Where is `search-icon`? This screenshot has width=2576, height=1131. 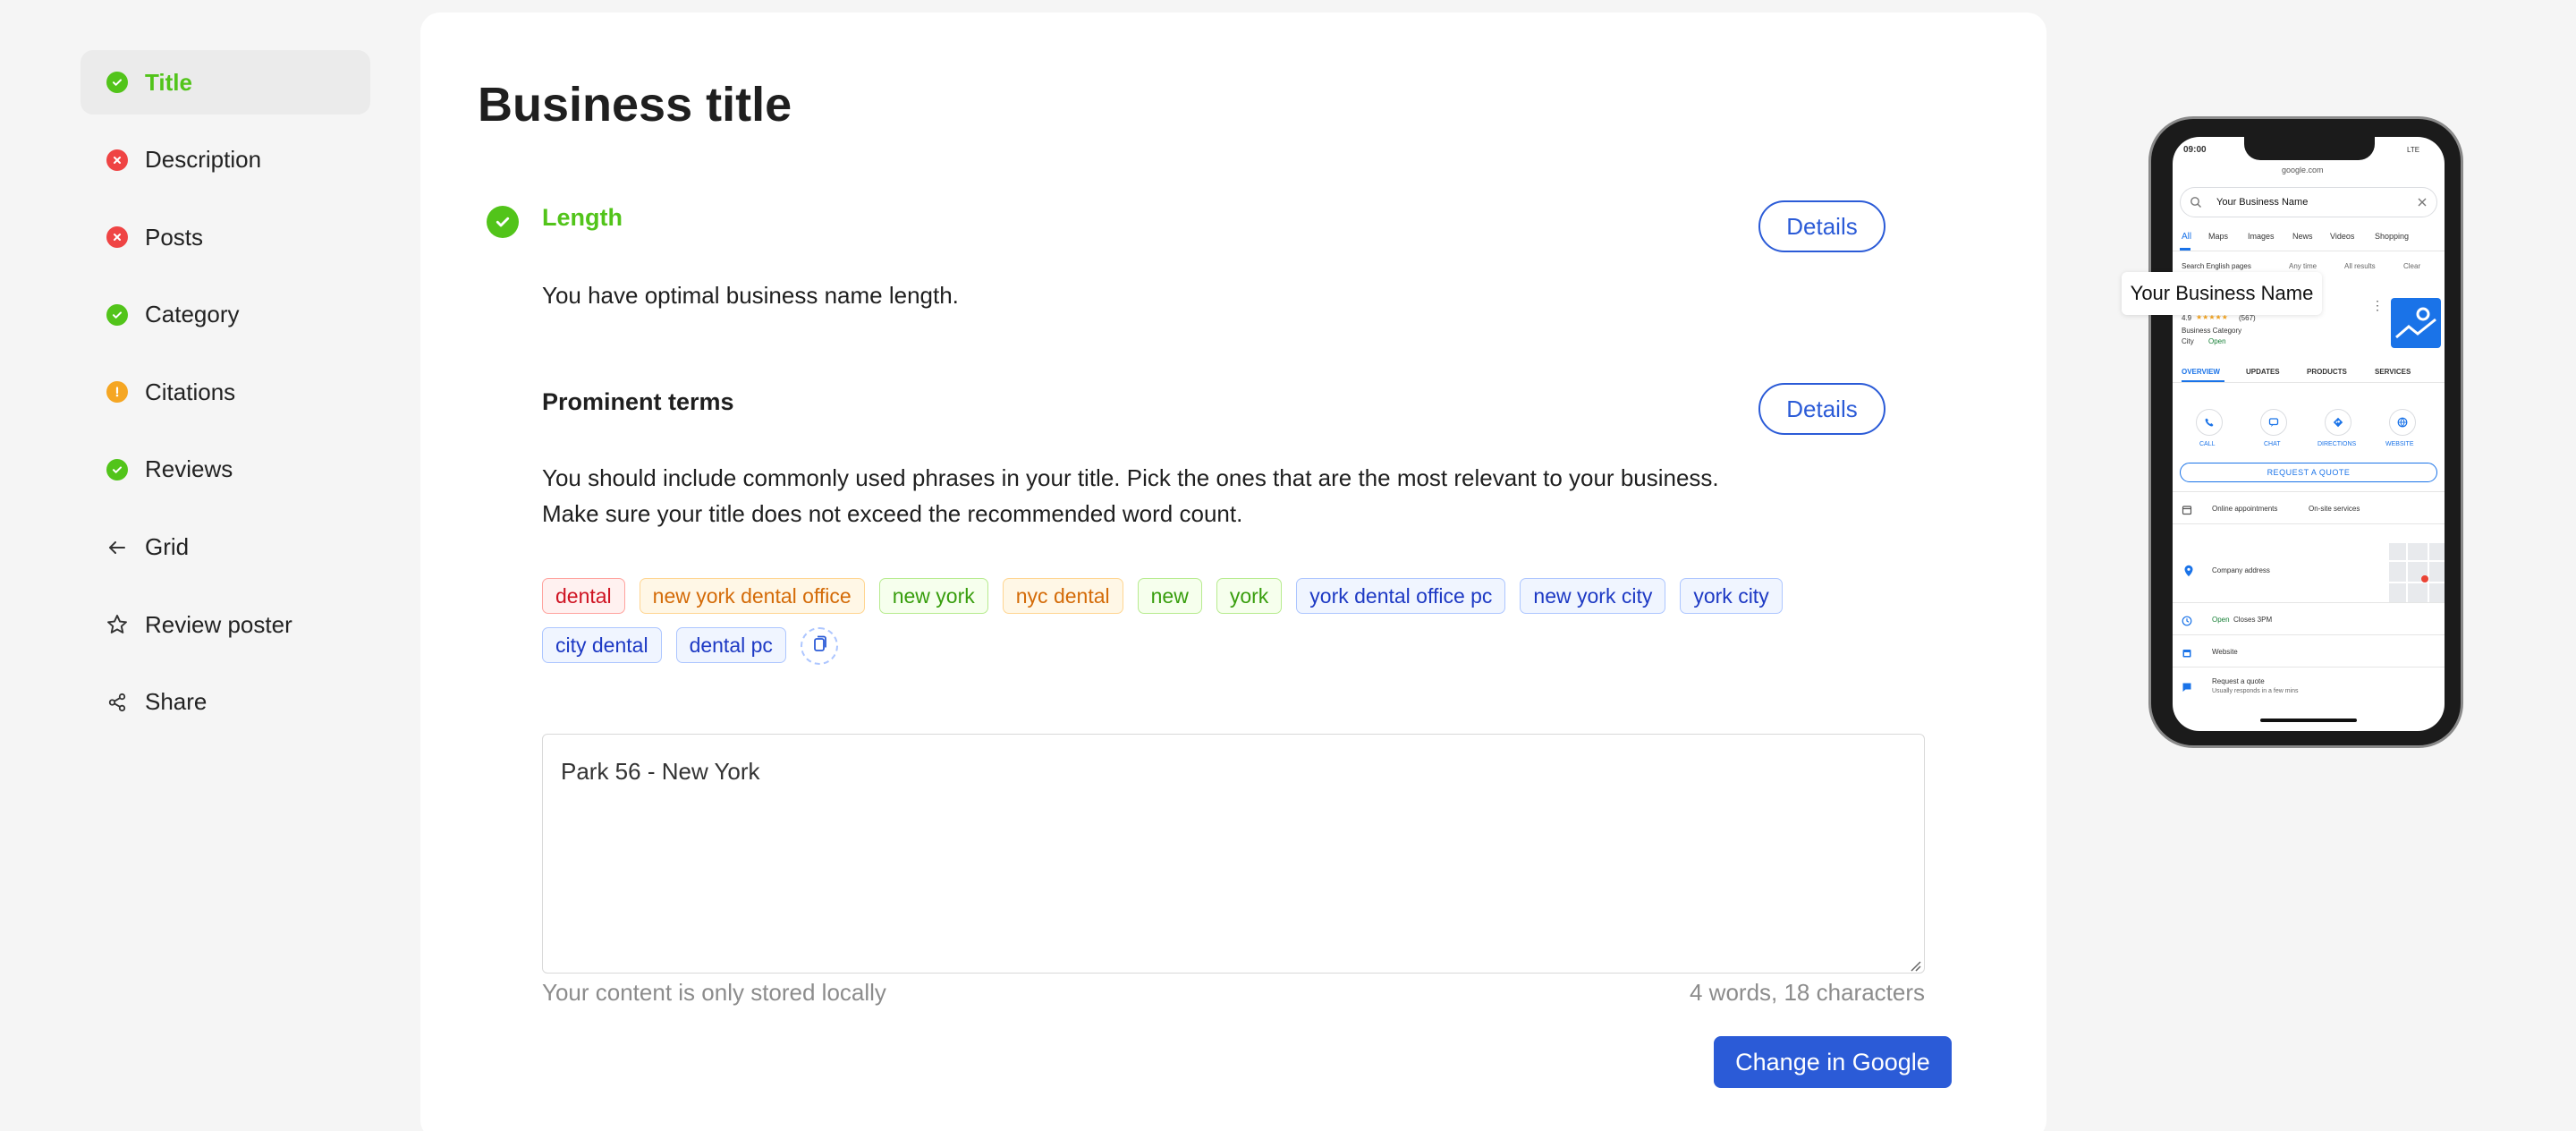 search-icon is located at coordinates (2196, 204).